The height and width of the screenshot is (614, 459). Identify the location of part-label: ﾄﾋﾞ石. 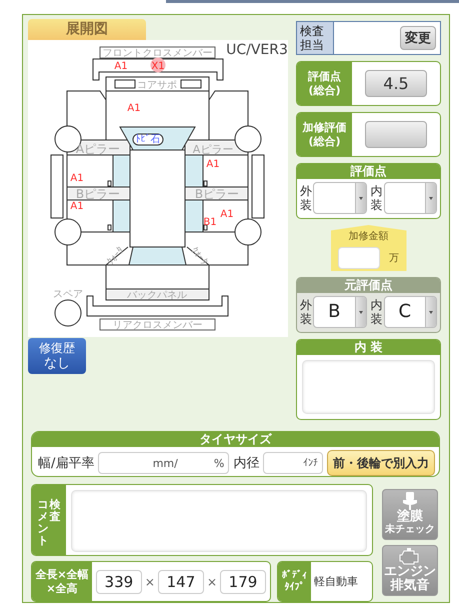
(148, 139).